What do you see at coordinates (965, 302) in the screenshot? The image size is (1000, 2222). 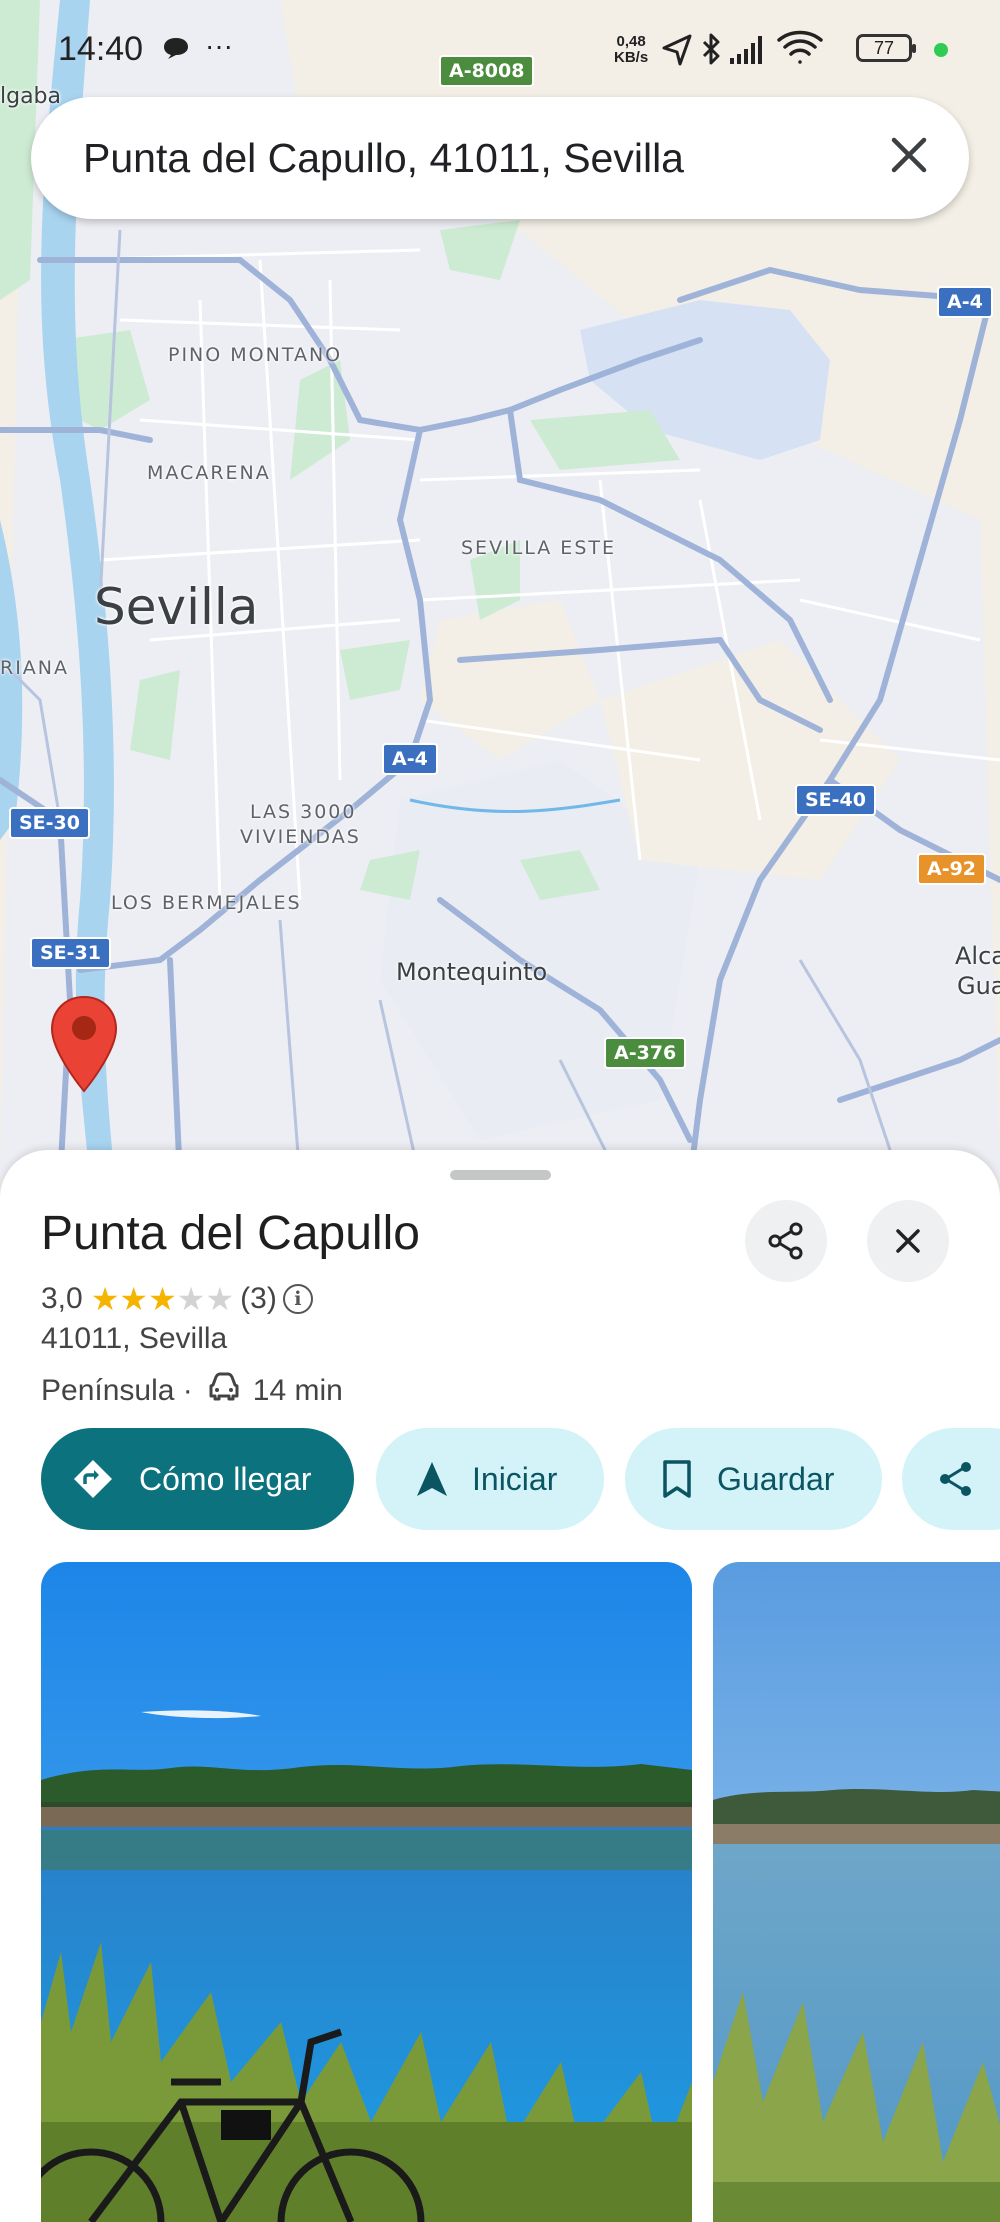 I see `road-shield-a4-top: A-4` at bounding box center [965, 302].